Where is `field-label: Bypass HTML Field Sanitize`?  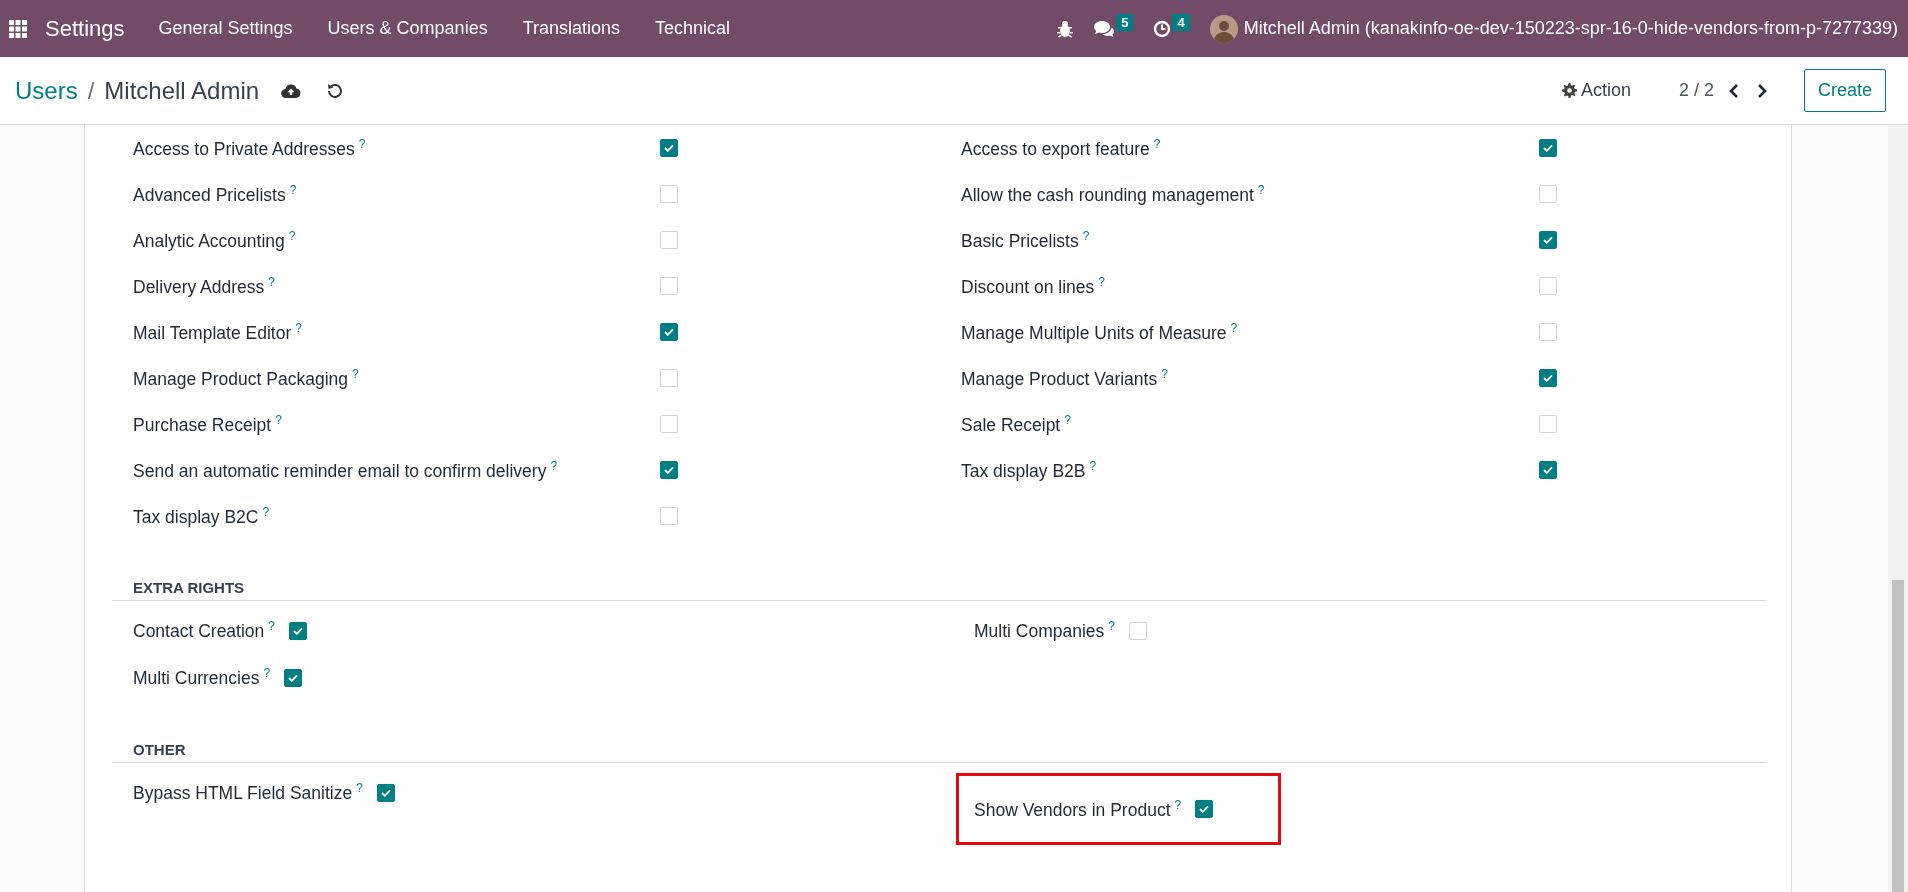
field-label: Bypass HTML Field Sanitize is located at coordinates (243, 792).